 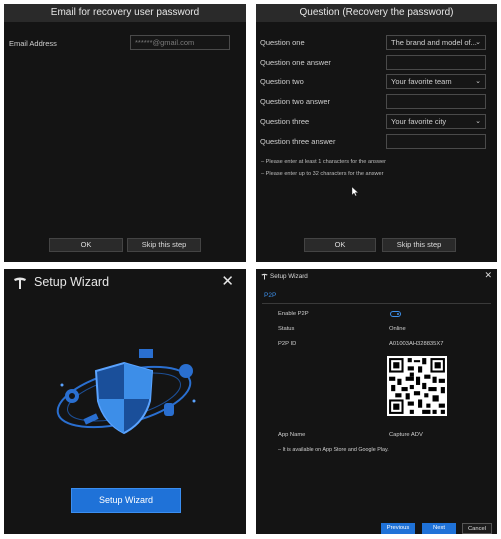 What do you see at coordinates (282, 81) in the screenshot?
I see `question-two-label: Question two` at bounding box center [282, 81].